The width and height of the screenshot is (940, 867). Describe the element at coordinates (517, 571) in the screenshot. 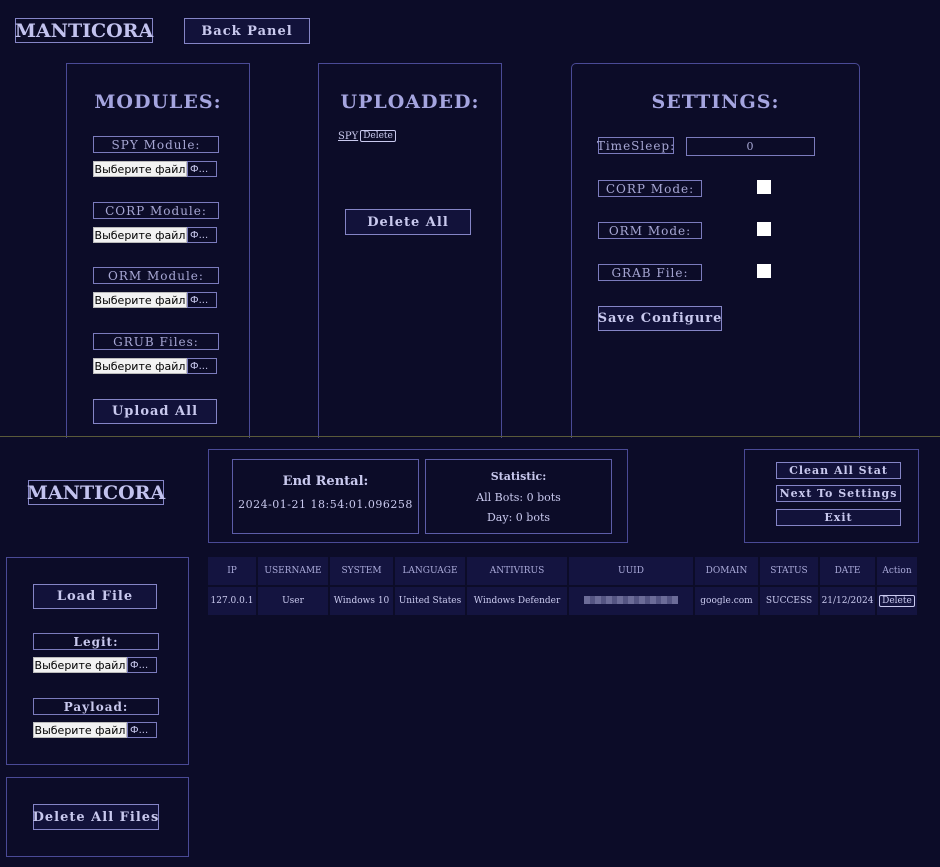

I see `column-header: ANTIVIRUS` at that location.